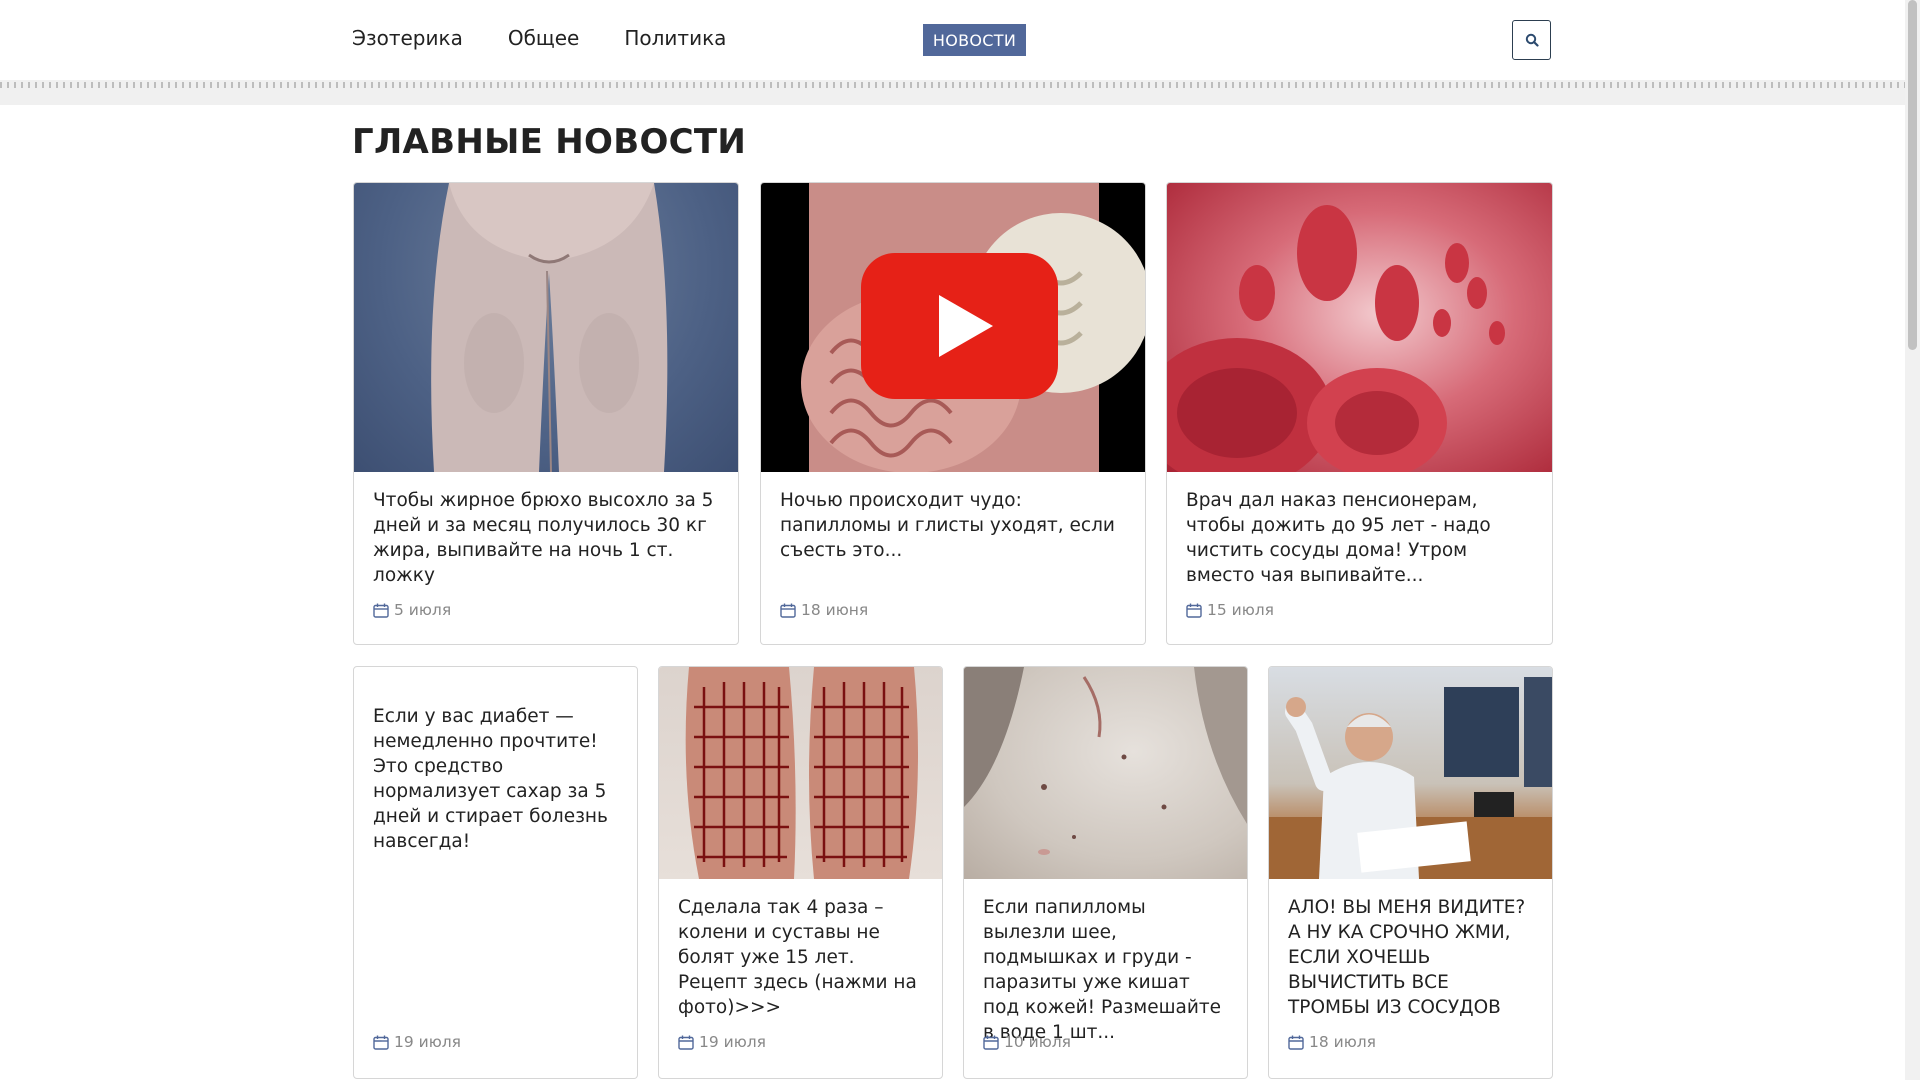 The height and width of the screenshot is (1080, 1920). Describe the element at coordinates (1038, 1042) in the screenshot. I see `card-date-text: 10 июля` at that location.